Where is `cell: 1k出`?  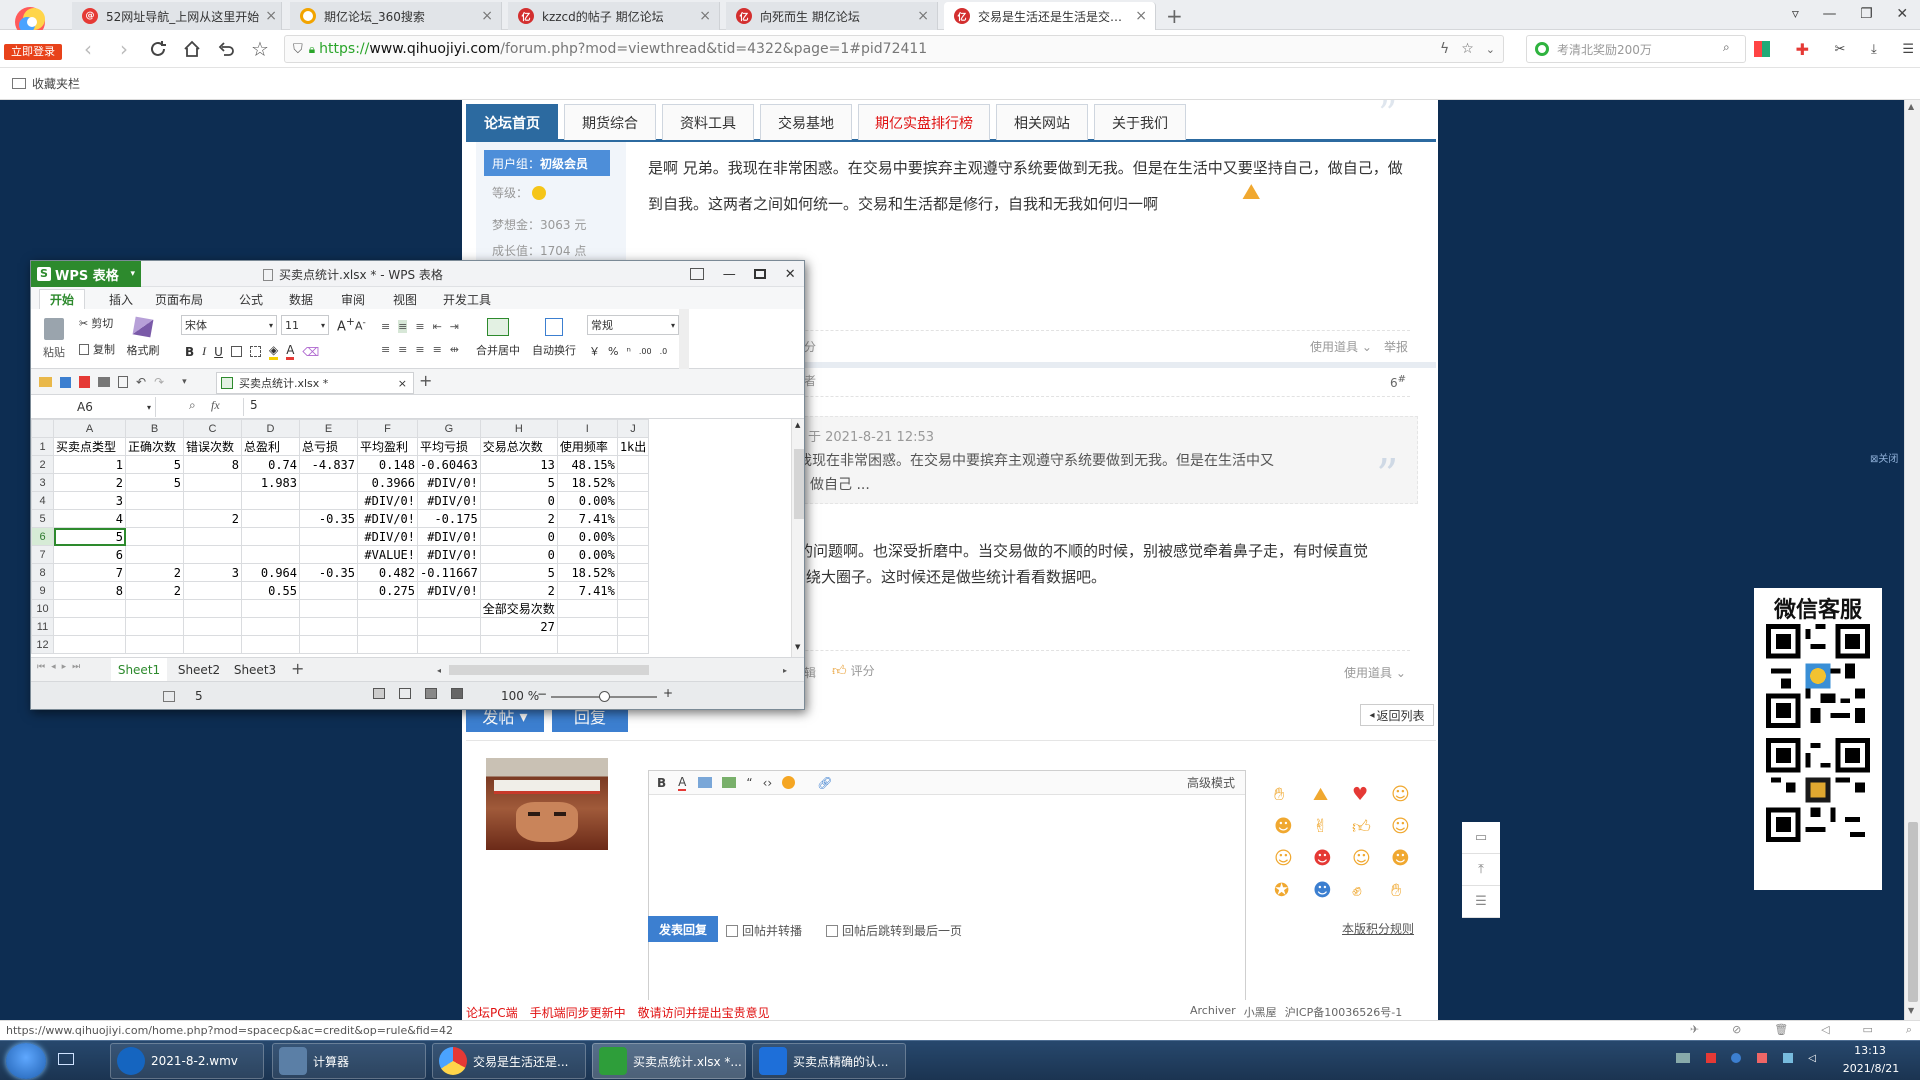 cell: 1k出 is located at coordinates (633, 446).